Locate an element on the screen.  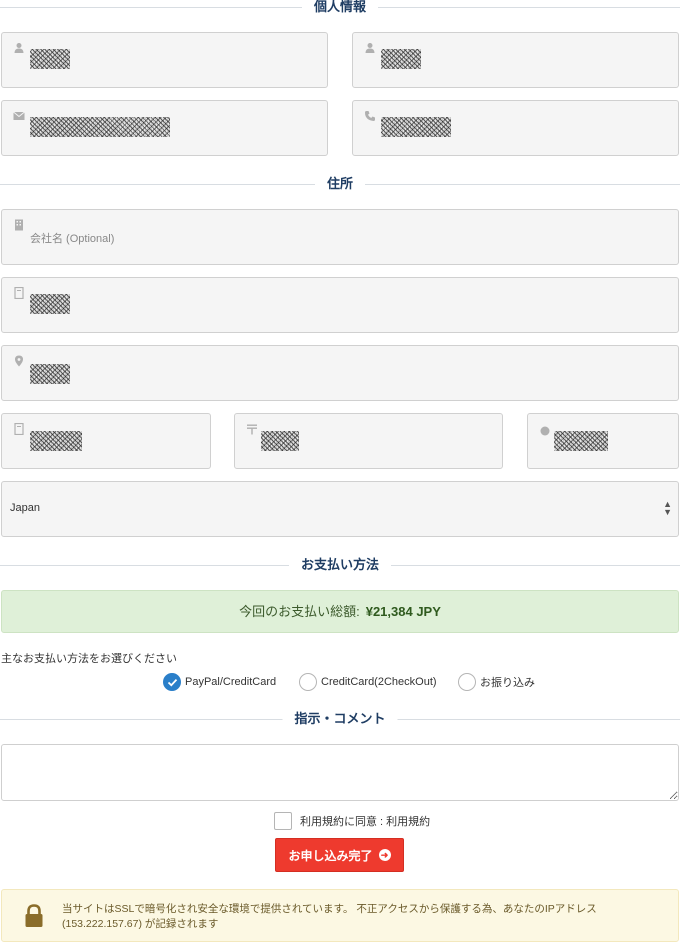
company-field: 会社名 (Optional) is located at coordinates (340, 237).